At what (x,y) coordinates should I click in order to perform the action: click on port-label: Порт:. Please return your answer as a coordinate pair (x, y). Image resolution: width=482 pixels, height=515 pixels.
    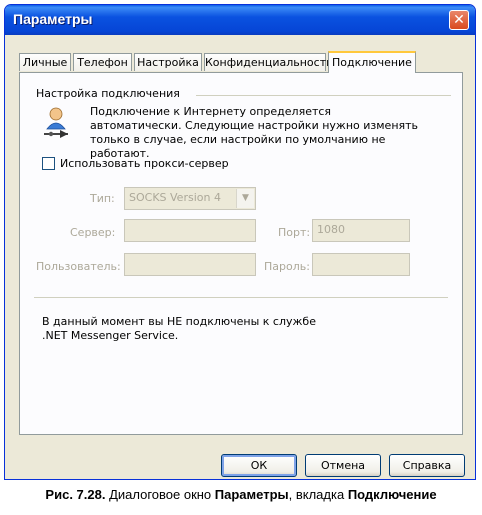
    Looking at the image, I should click on (294, 232).